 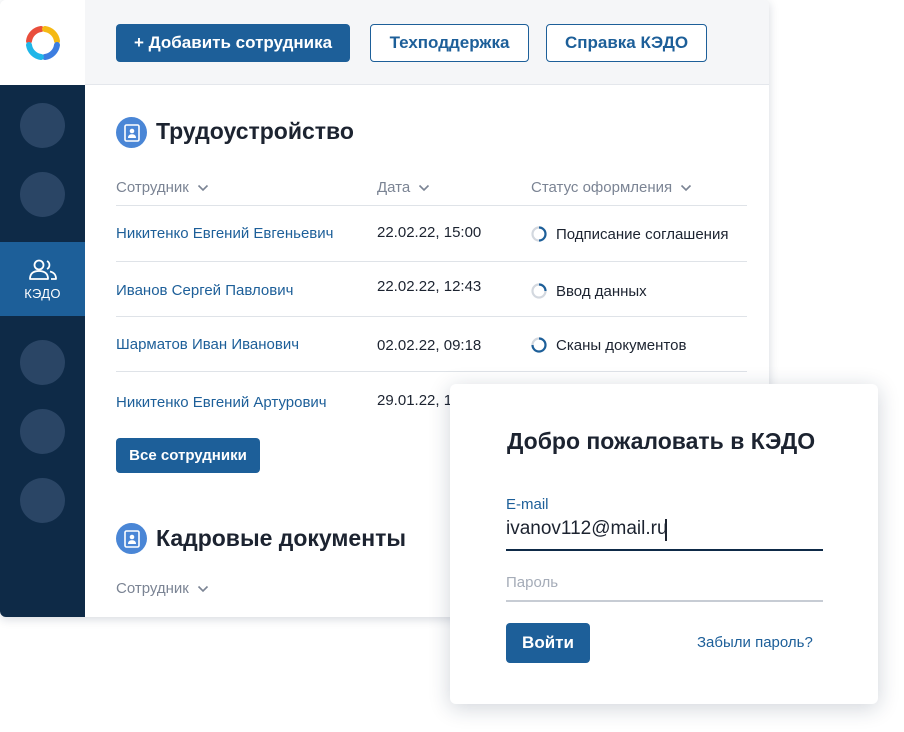 I want to click on password-field: Пароль, so click(x=532, y=582).